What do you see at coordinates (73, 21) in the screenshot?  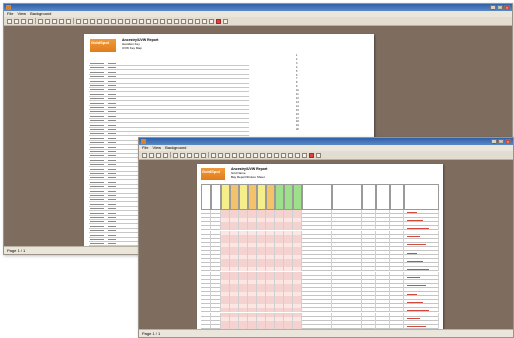 I see `toolbar-separator` at bounding box center [73, 21].